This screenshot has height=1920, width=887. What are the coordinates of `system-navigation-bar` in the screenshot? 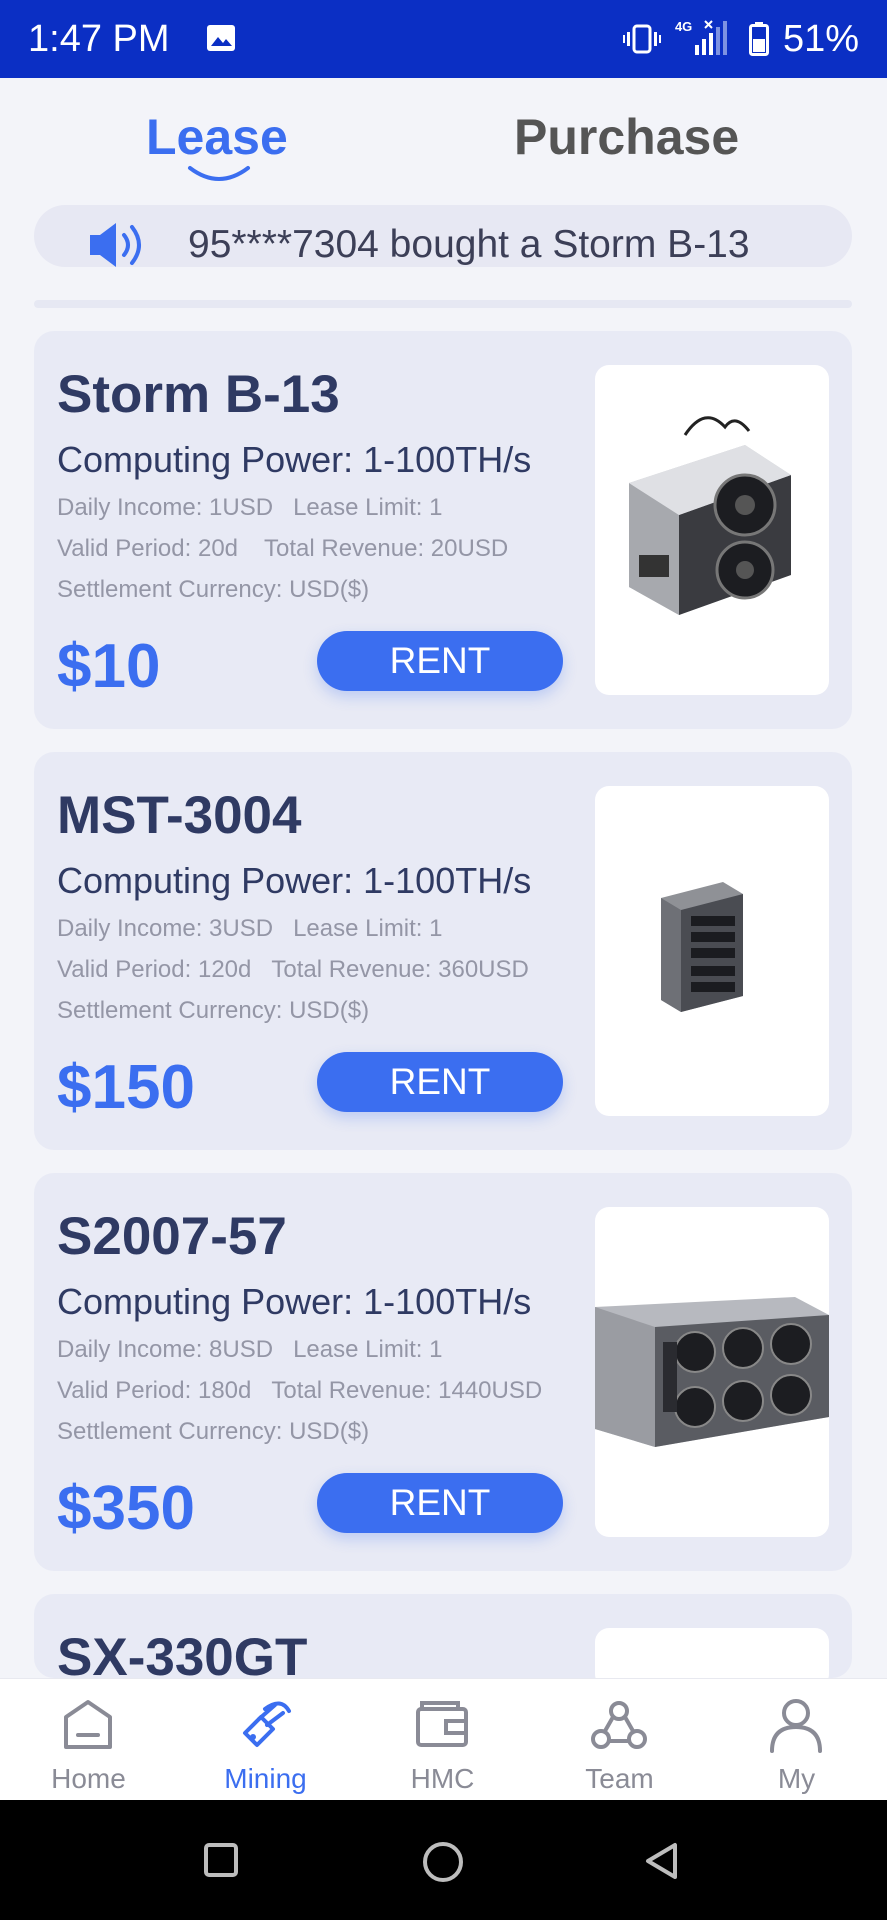 It's located at (443, 1860).